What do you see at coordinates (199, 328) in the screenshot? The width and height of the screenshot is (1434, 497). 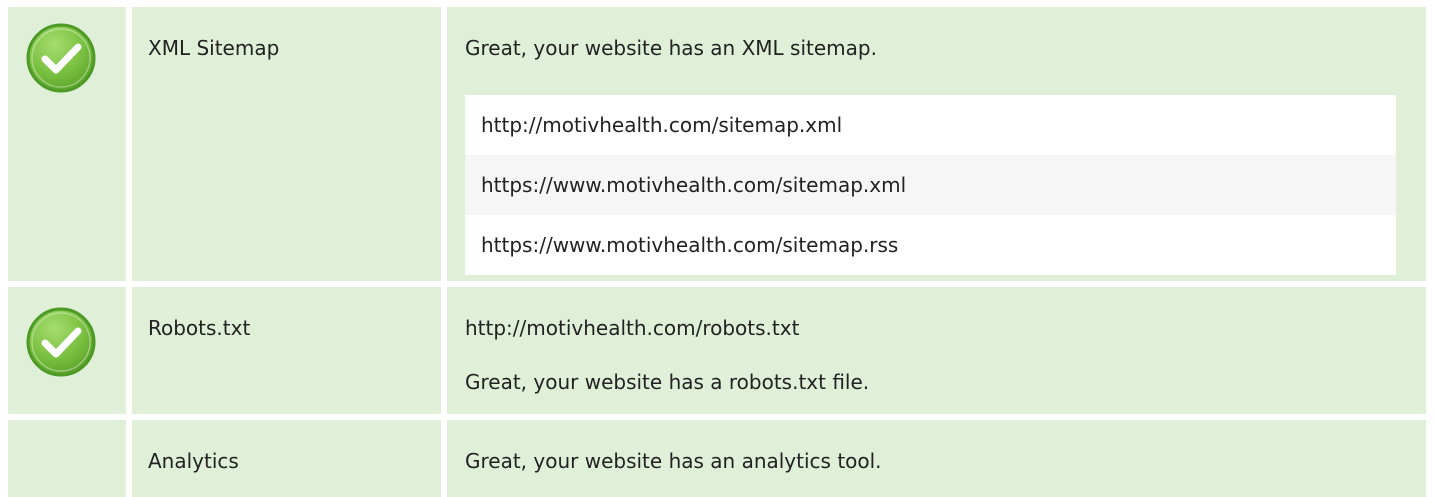 I see `check-name: Robots.txt` at bounding box center [199, 328].